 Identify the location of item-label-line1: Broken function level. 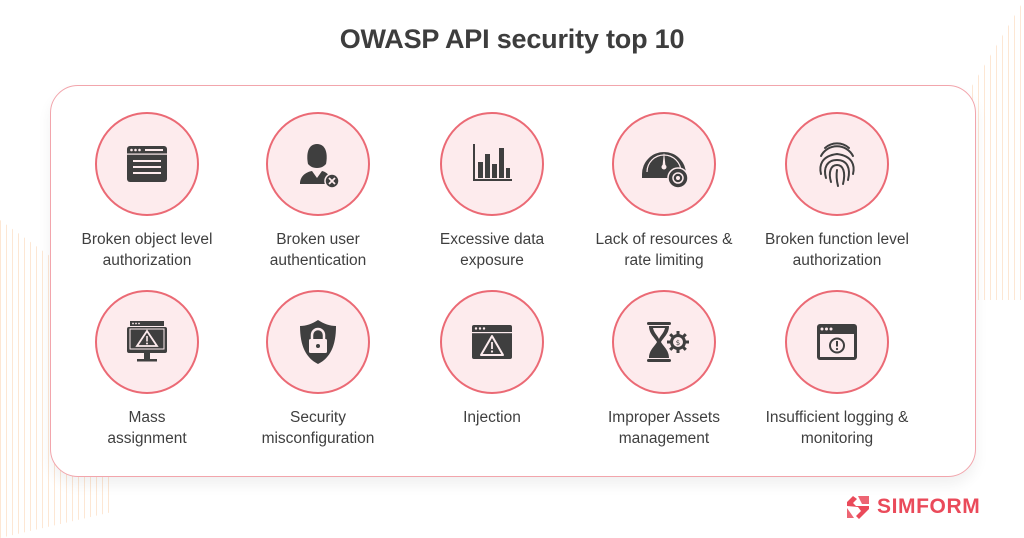
(837, 239).